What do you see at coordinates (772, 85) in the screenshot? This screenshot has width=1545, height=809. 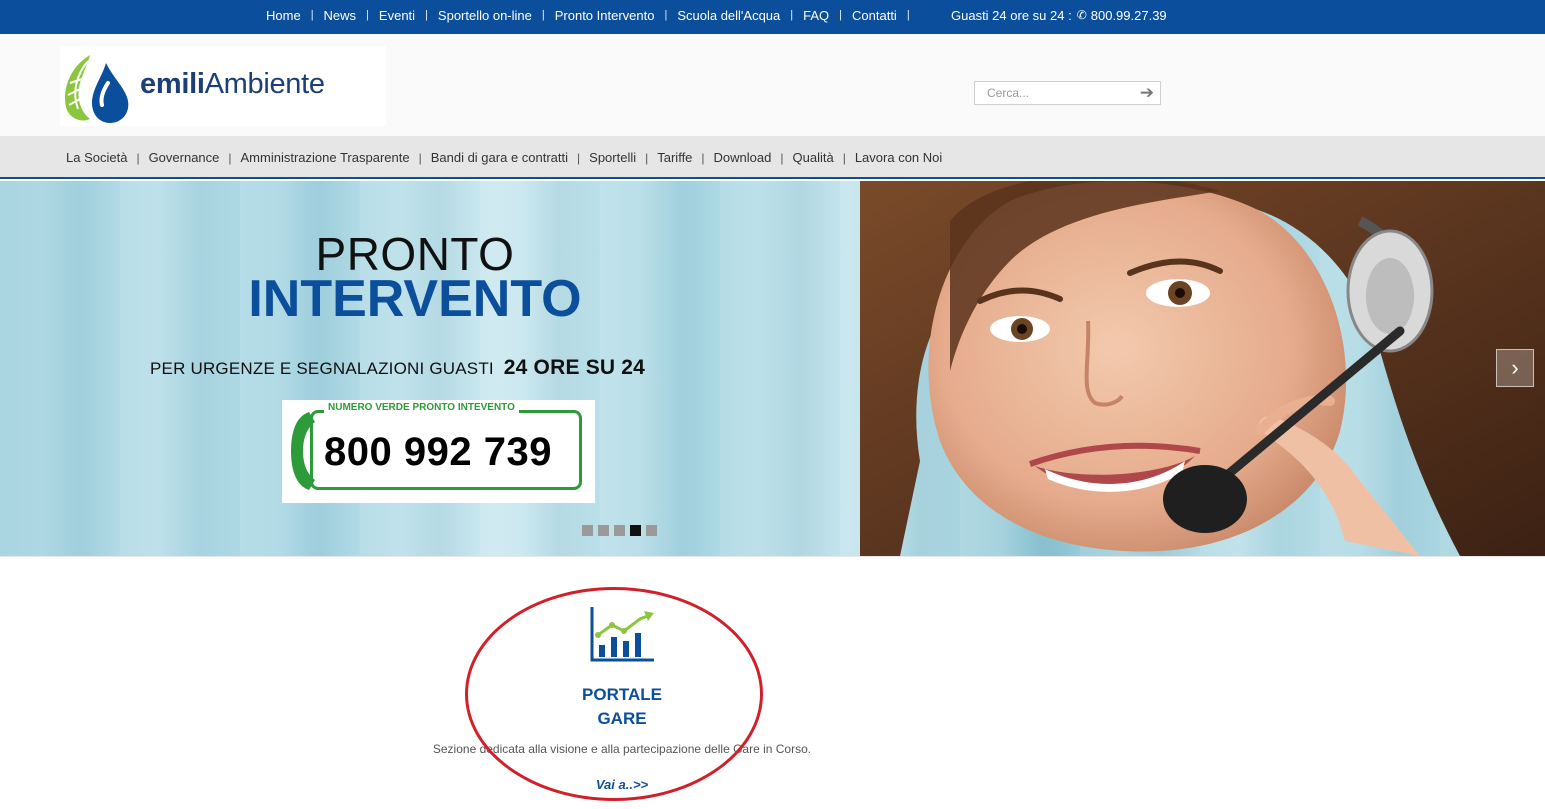 I see `site-header: emiliAmbiente ➔` at bounding box center [772, 85].